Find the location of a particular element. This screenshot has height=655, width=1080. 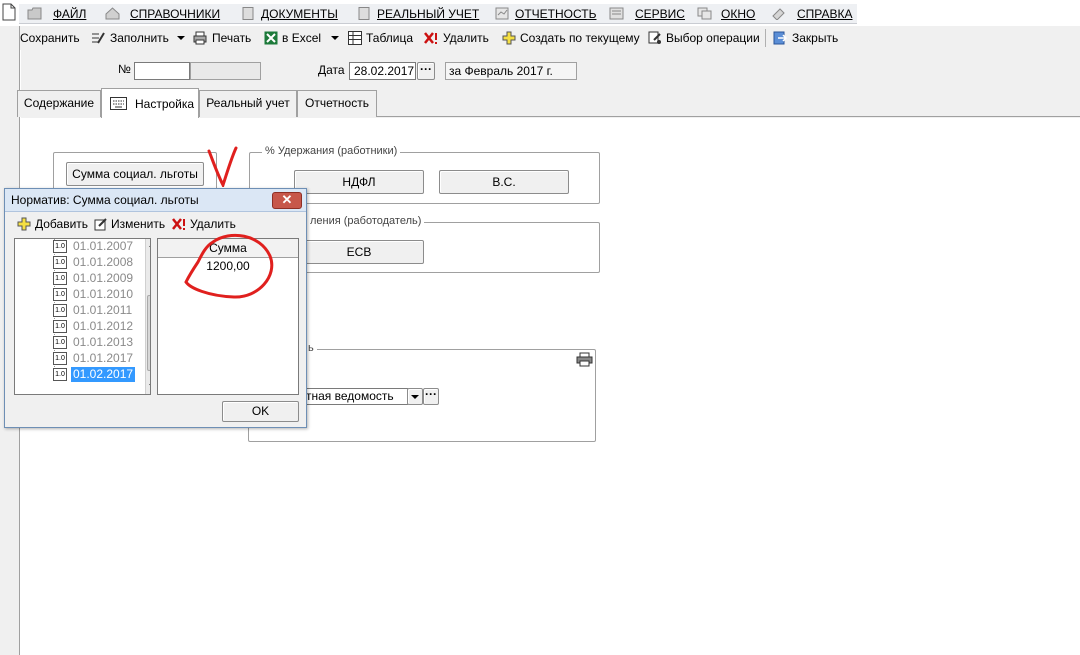

home-icon is located at coordinates (112, 13).